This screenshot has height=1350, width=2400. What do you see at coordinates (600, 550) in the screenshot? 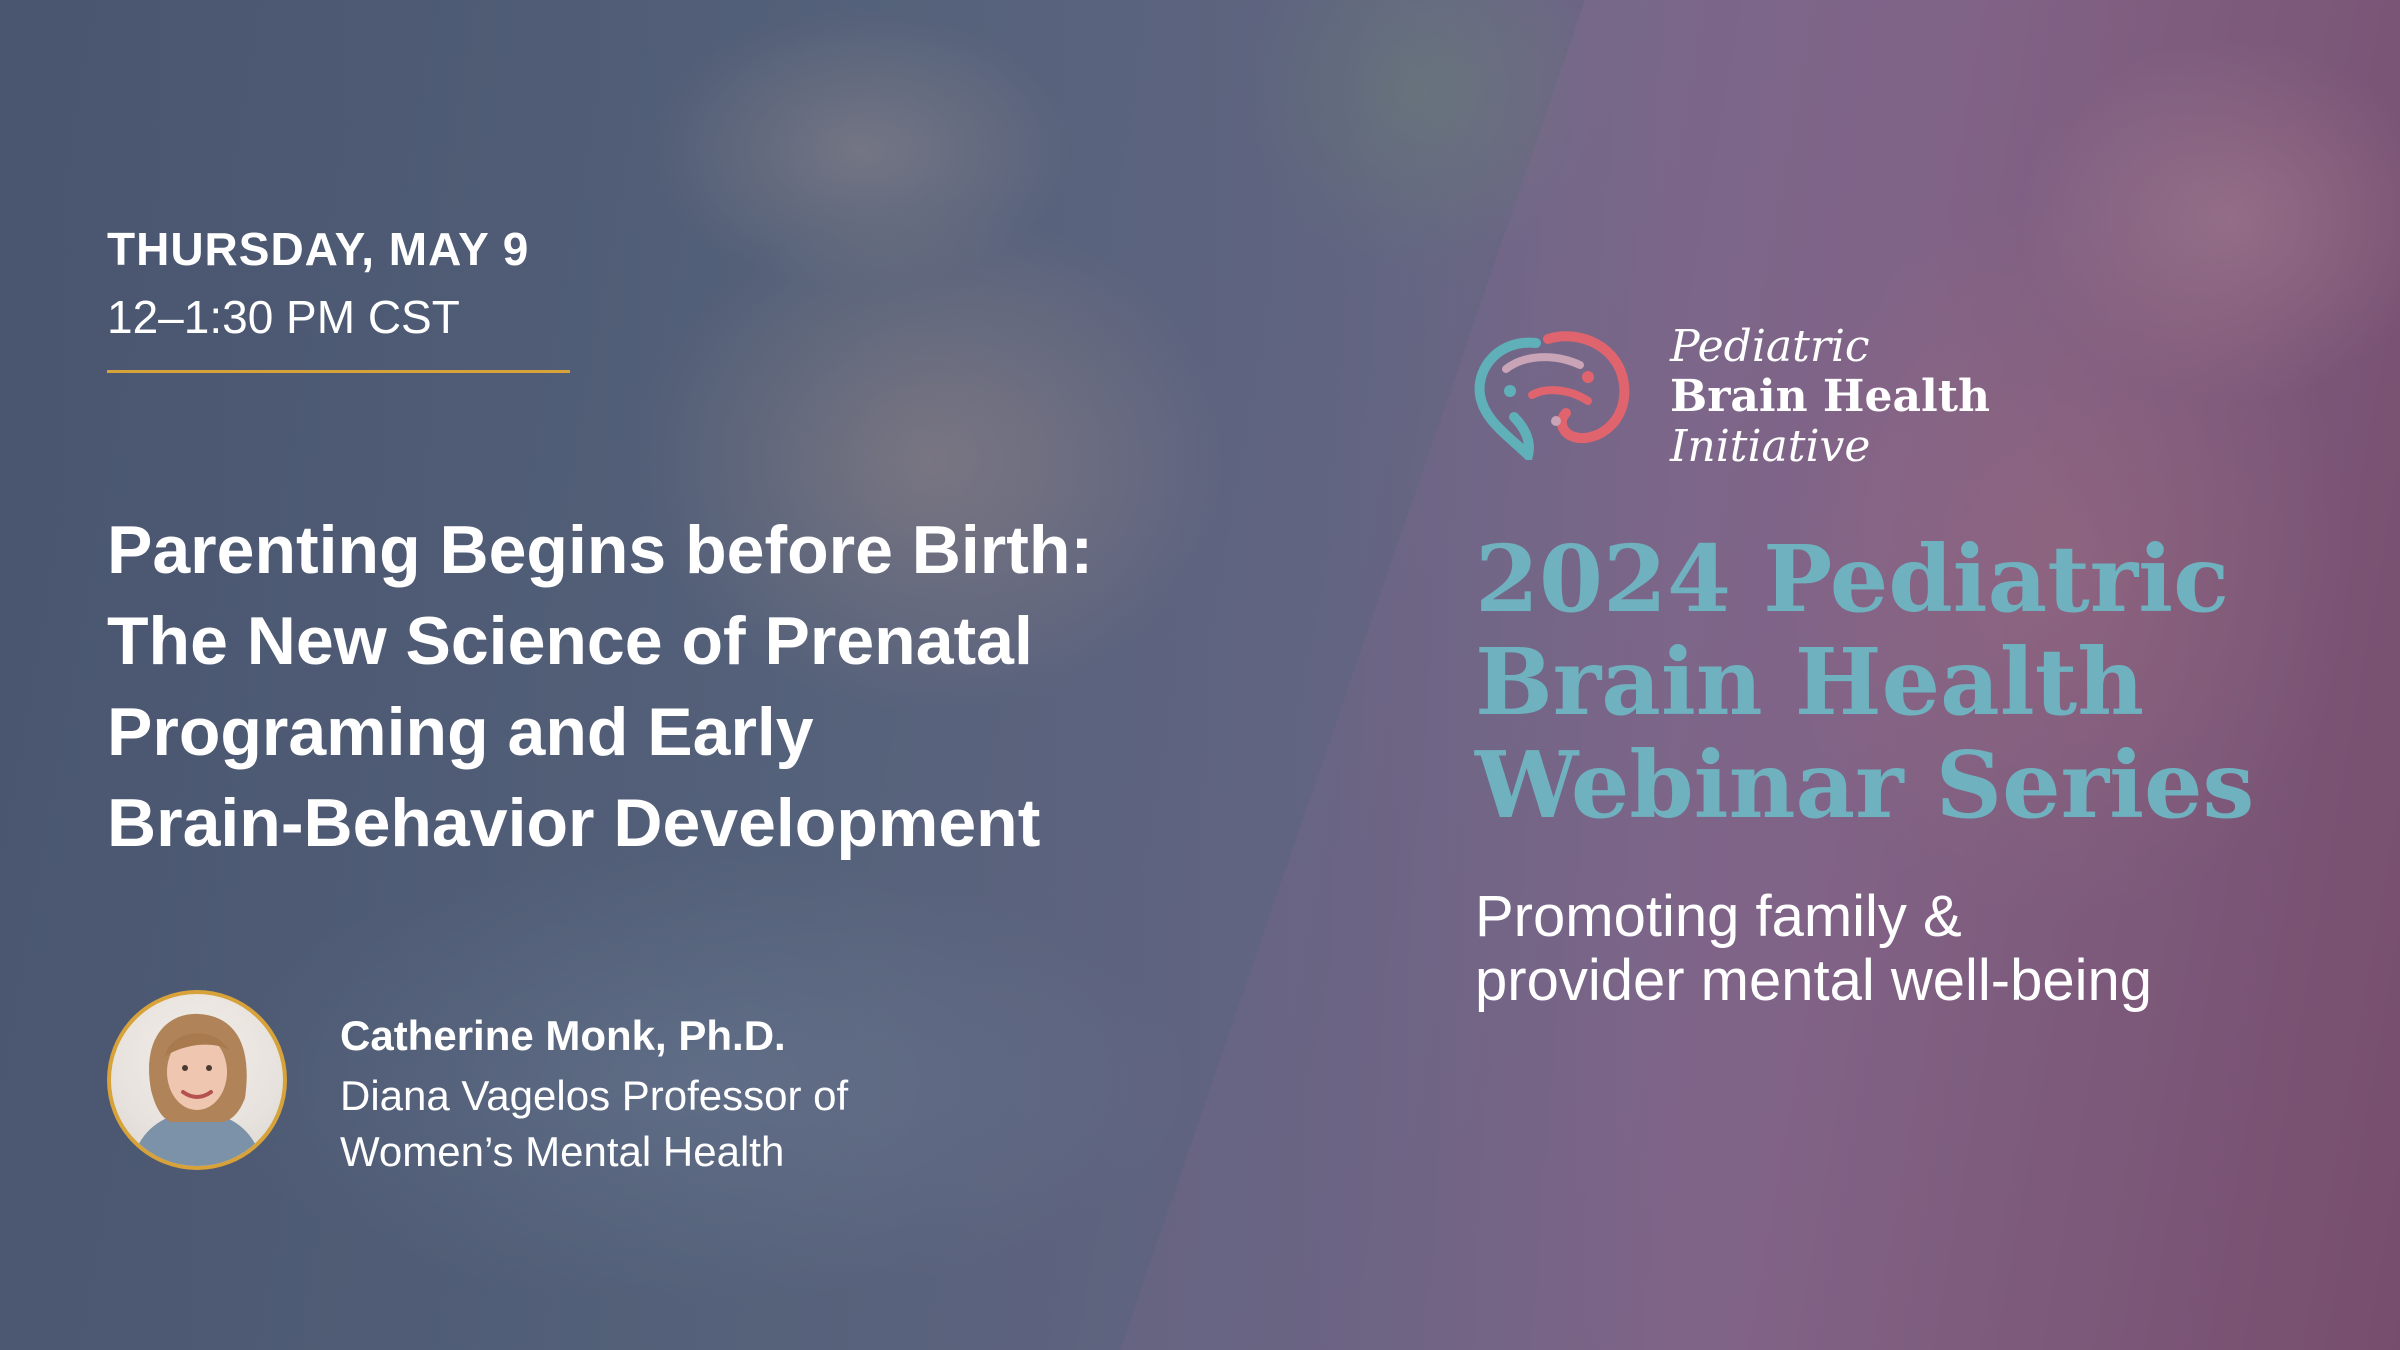
I see `webinar-title-line: Parenting Begins before Birth:` at bounding box center [600, 550].